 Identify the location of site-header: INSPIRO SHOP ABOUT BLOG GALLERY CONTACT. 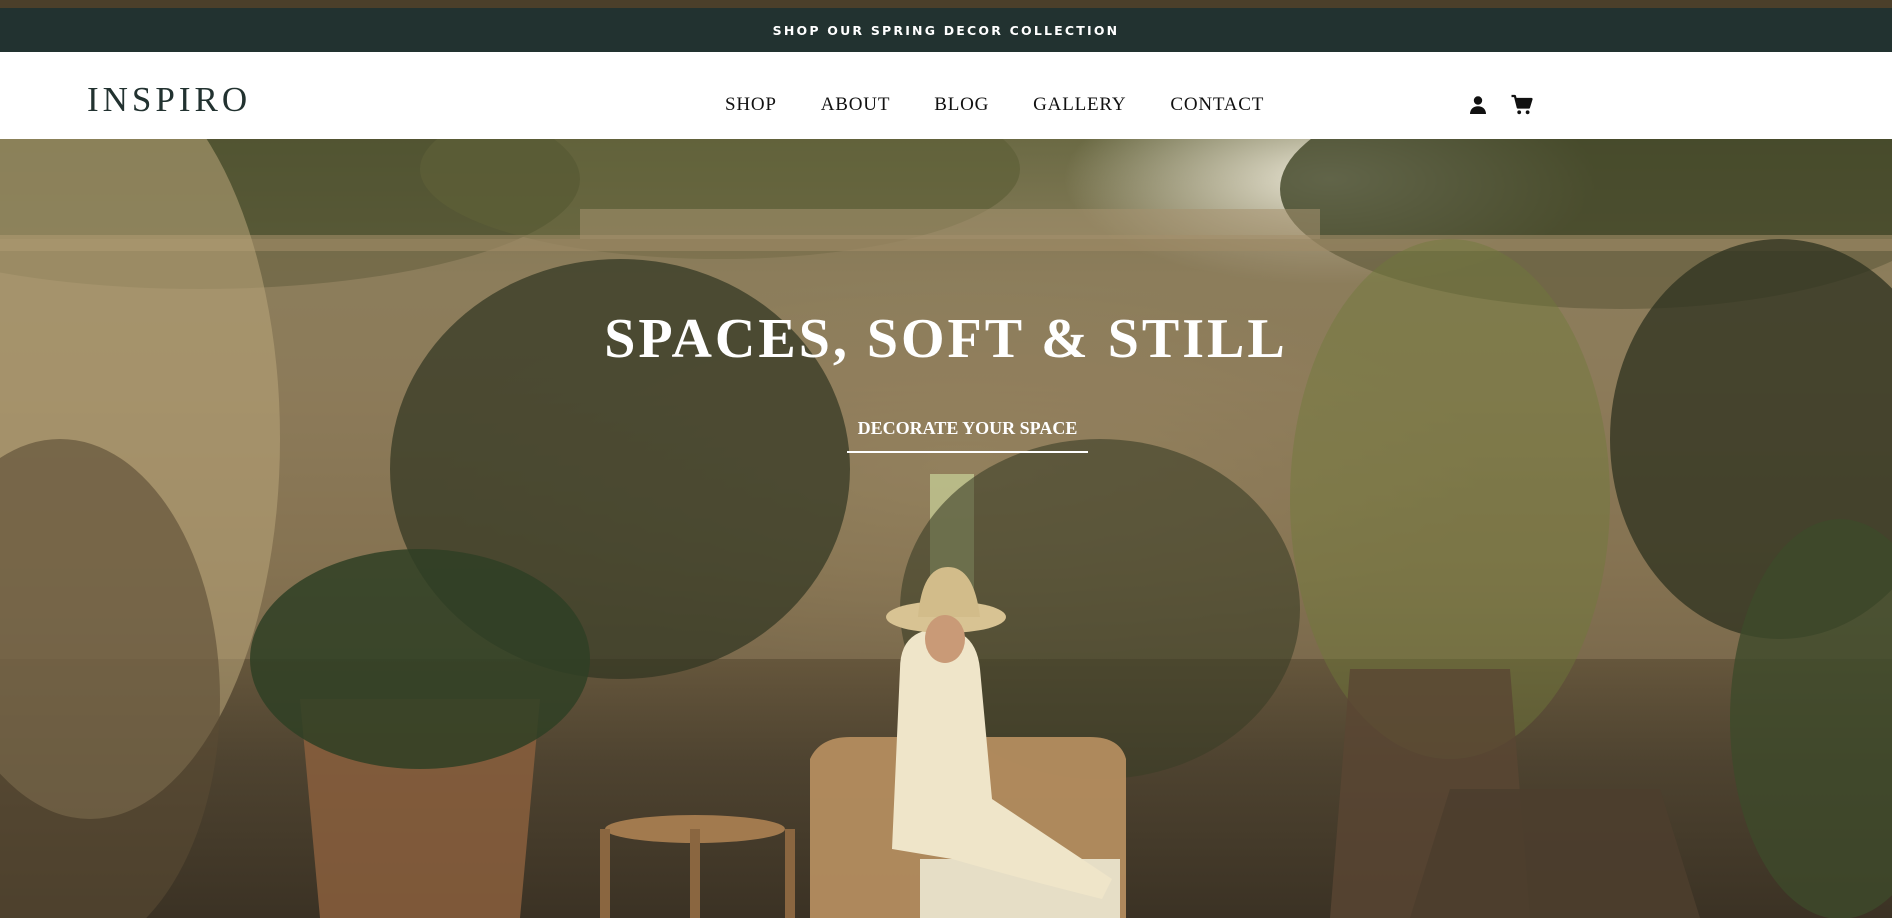
(946, 95).